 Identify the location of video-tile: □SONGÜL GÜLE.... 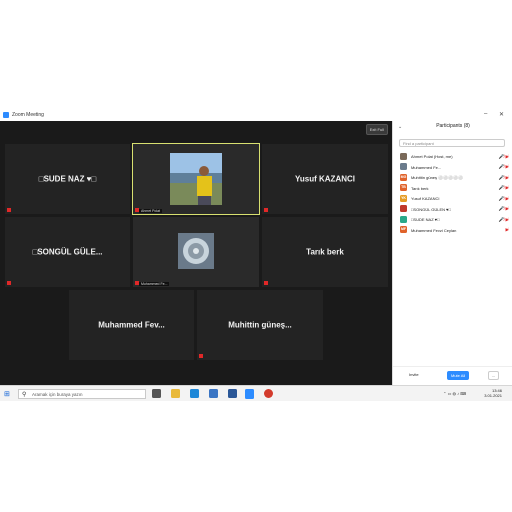
(67, 252).